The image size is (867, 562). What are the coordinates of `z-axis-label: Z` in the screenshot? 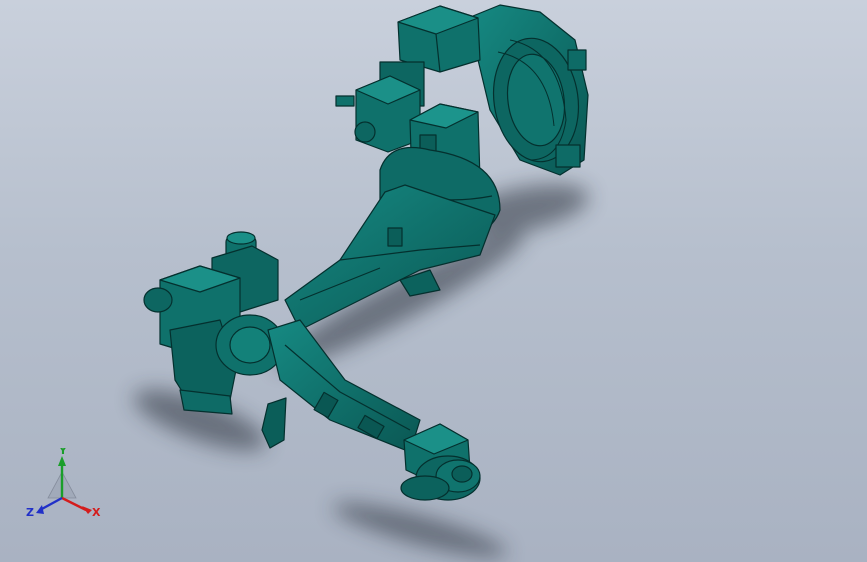 It's located at (30, 512).